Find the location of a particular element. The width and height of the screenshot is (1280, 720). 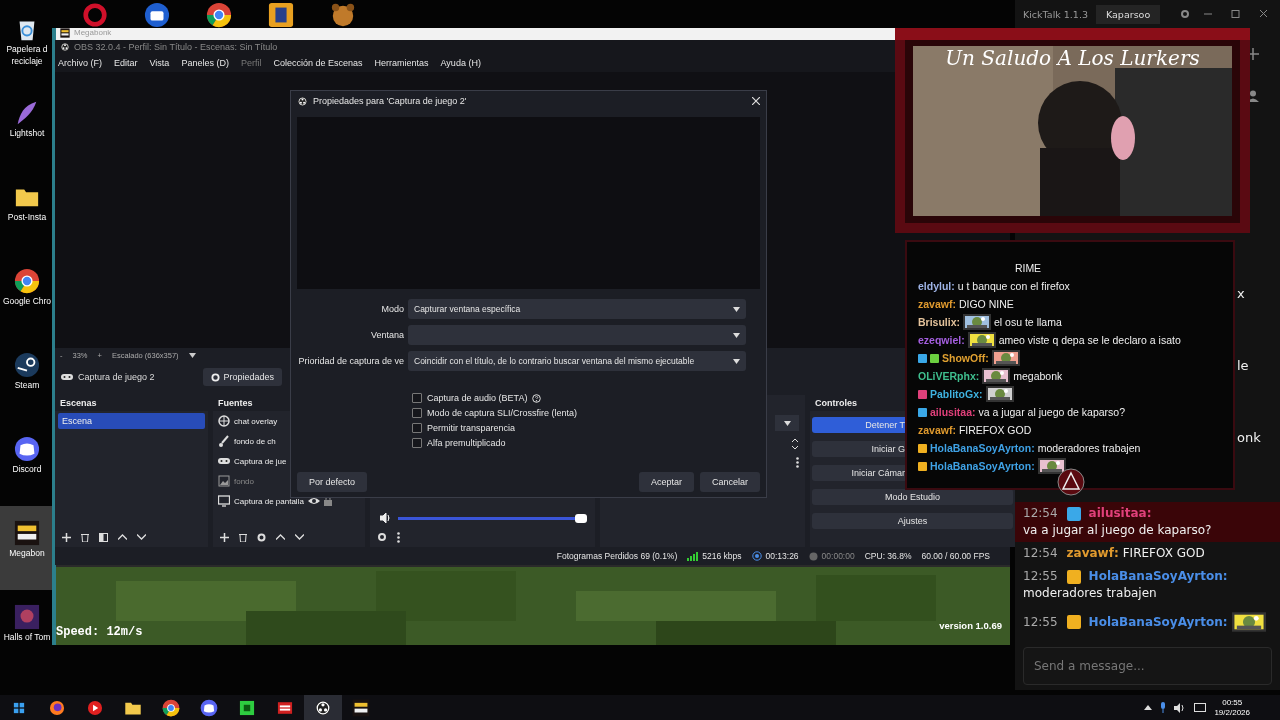

icon-label: Steam is located at coordinates (27, 385).